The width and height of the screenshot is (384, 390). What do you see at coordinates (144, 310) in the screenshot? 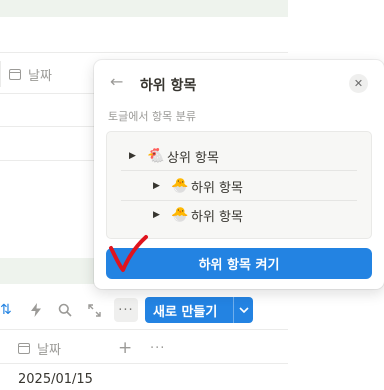
I see `database-toolbar: ⇅ ··· 새로 만들기` at bounding box center [144, 310].